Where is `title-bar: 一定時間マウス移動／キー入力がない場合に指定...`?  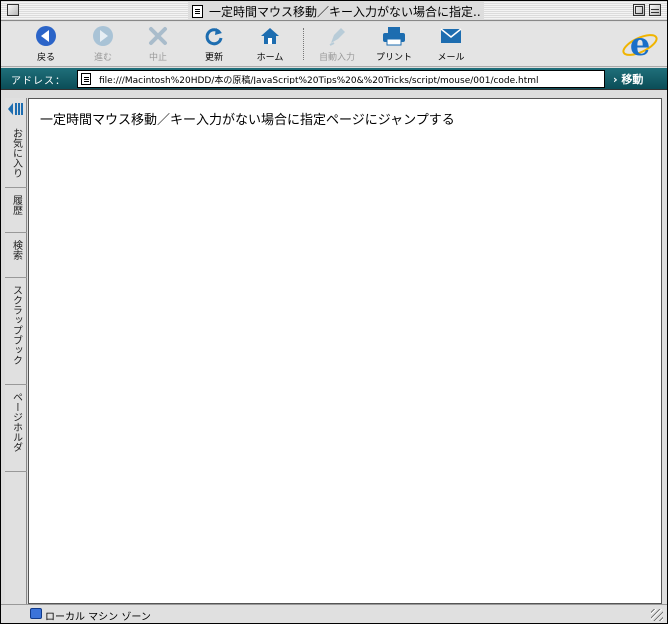
title-bar: 一定時間マウス移動／キー入力がない場合に指定... is located at coordinates (334, 11).